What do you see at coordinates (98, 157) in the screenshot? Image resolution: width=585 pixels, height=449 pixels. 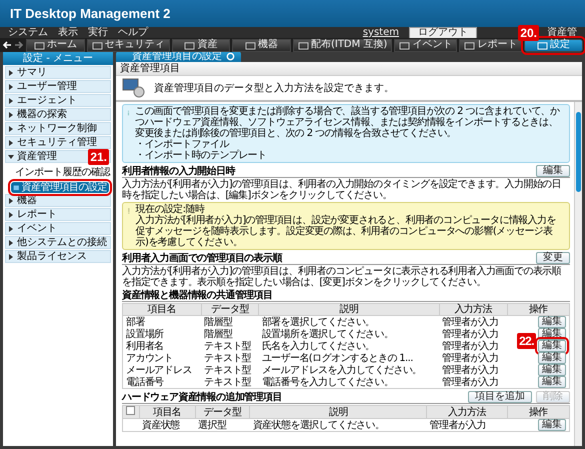 I see `callout-tooltip: 21.` at bounding box center [98, 157].